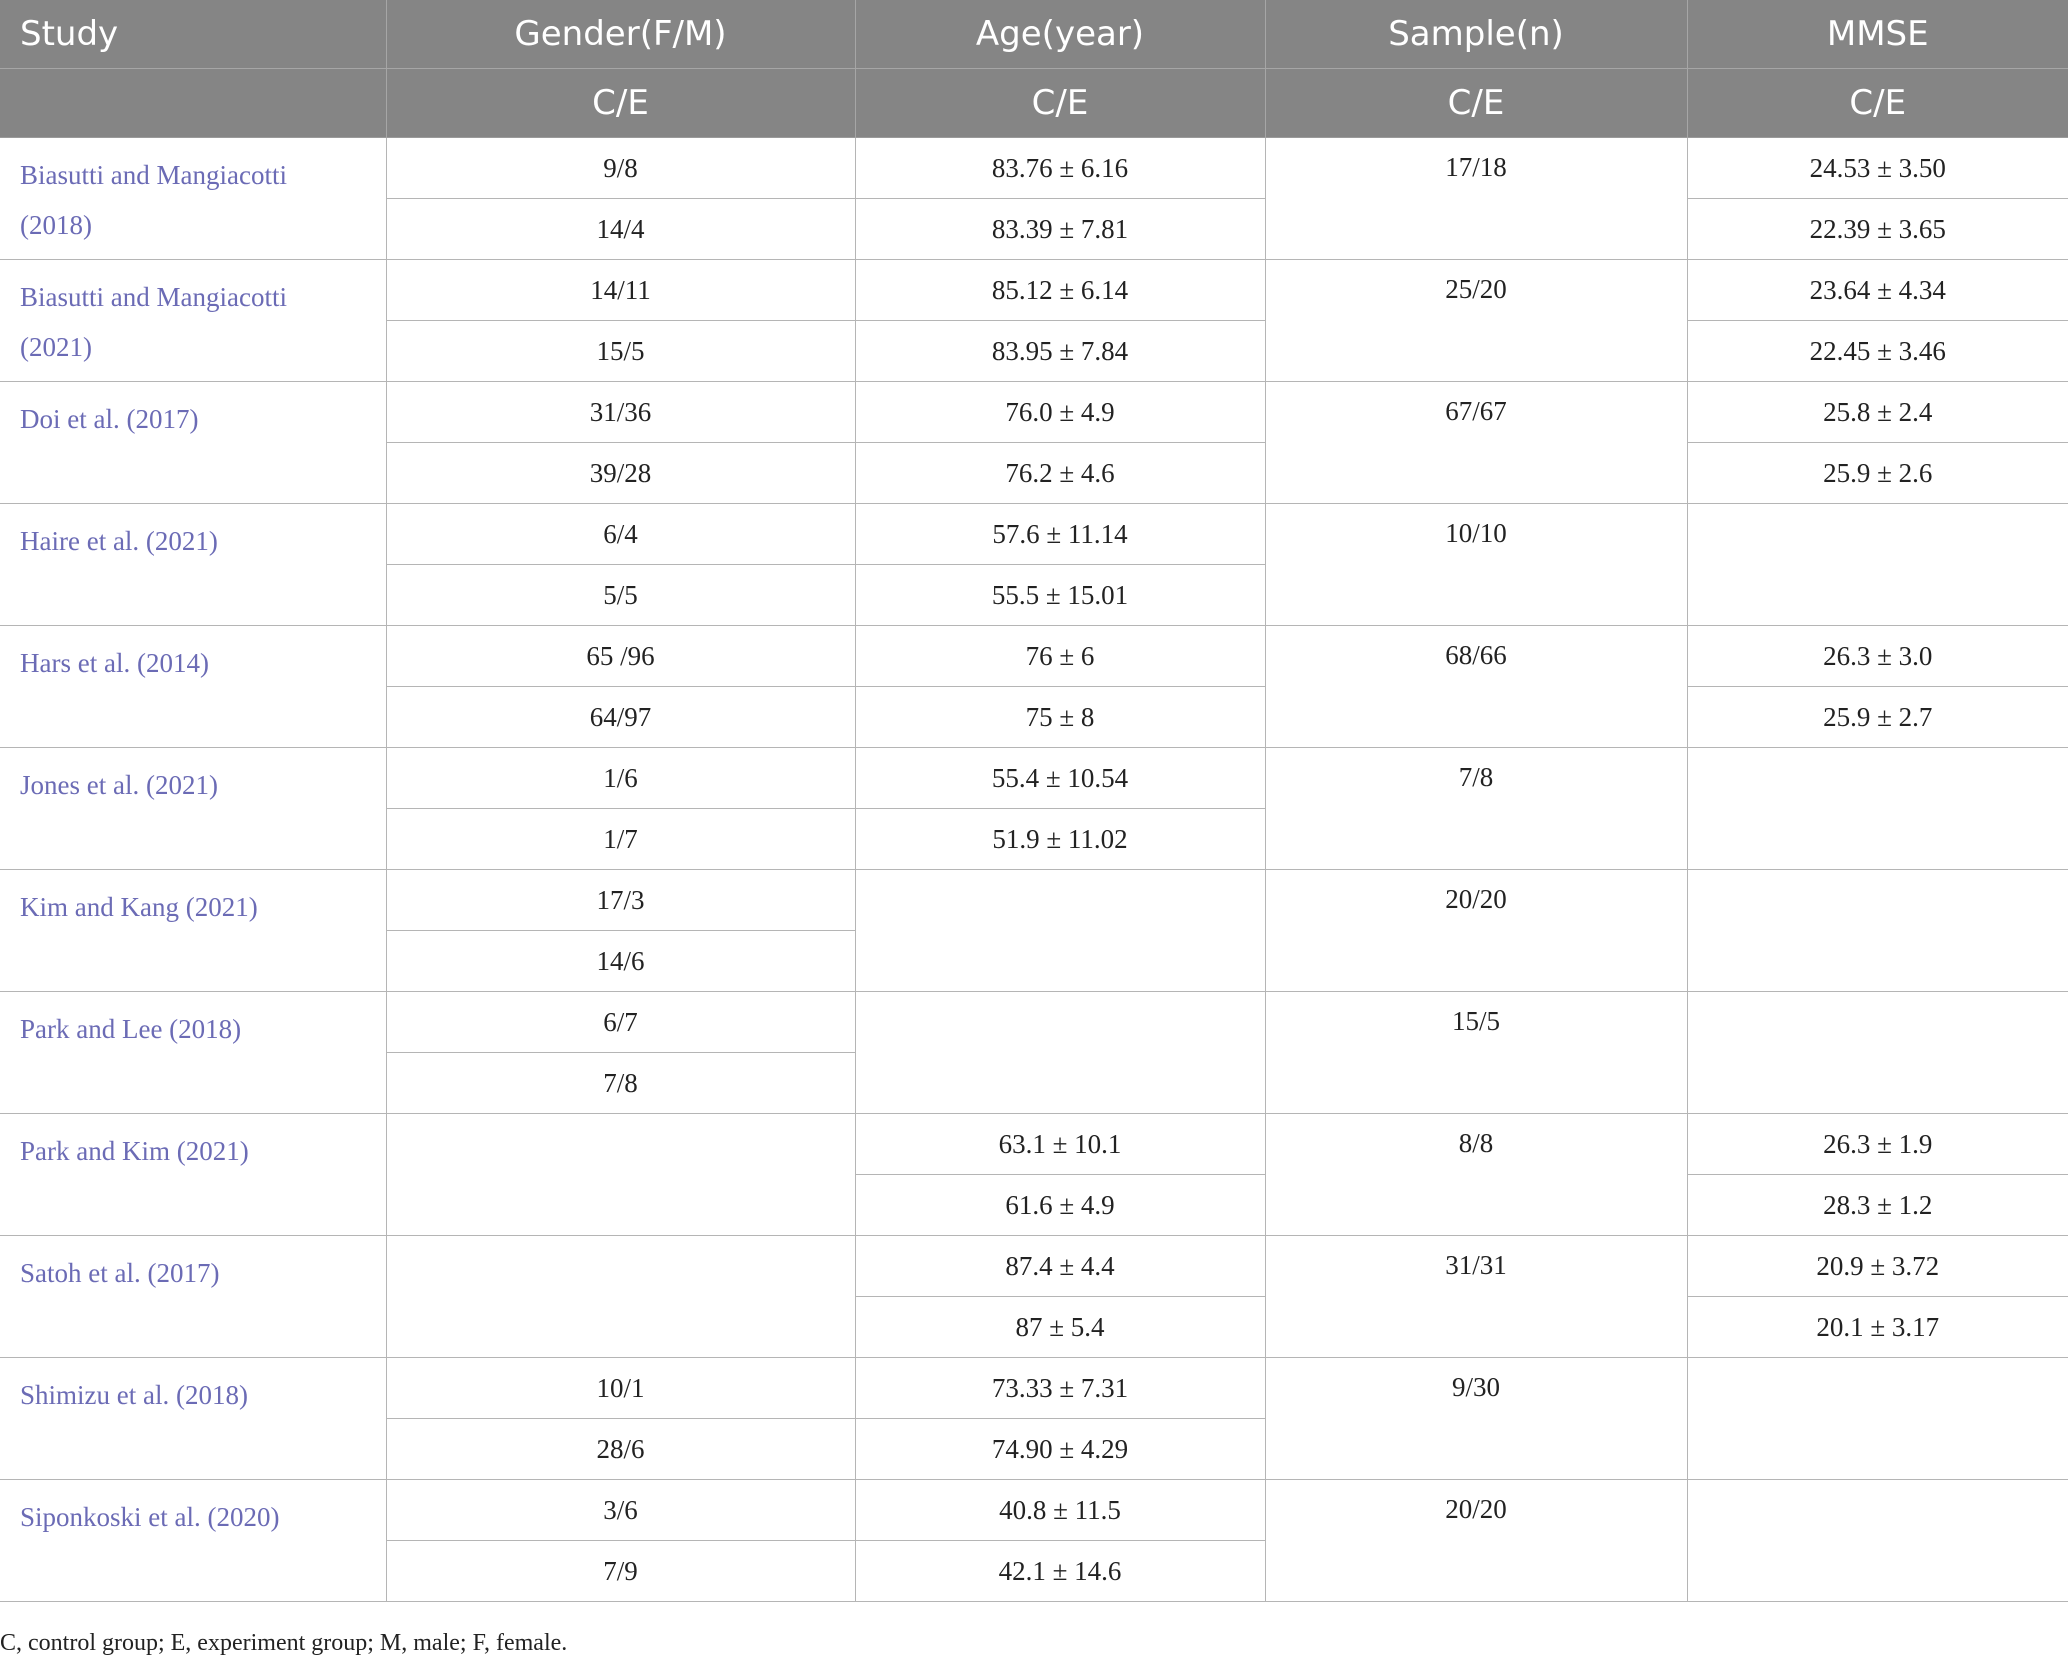  What do you see at coordinates (193, 686) in the screenshot?
I see `study-cell: Hars et al. (2014)` at bounding box center [193, 686].